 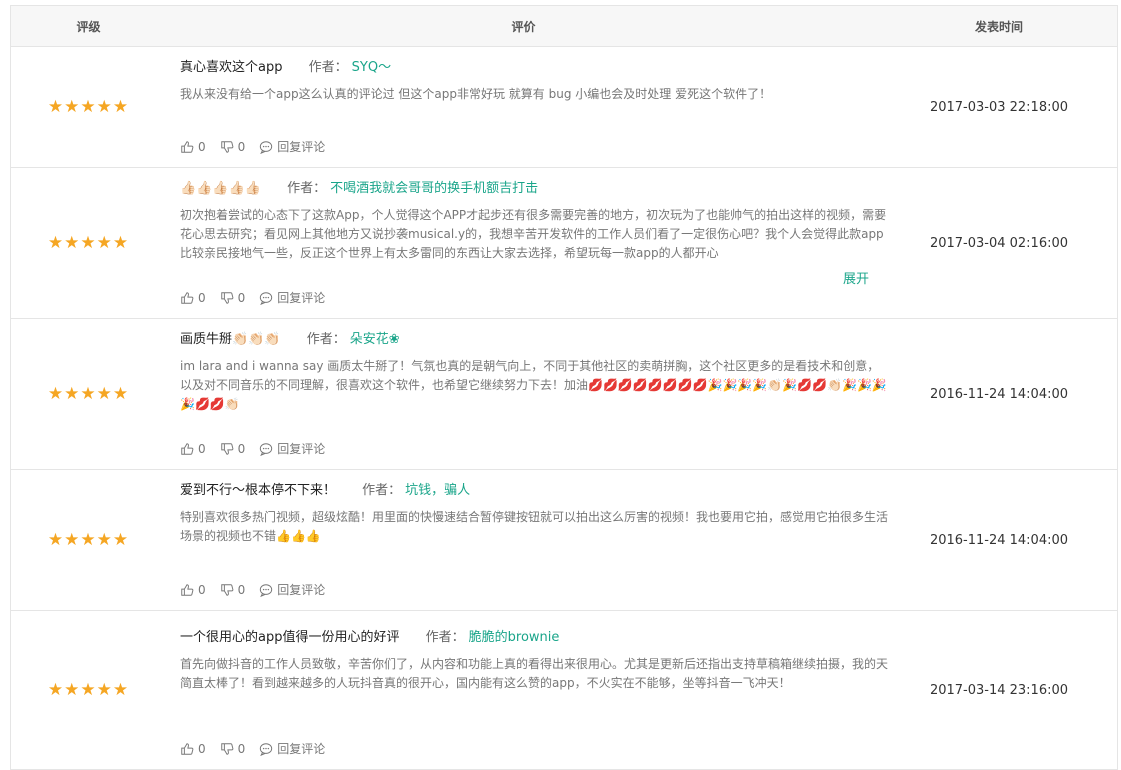 I want to click on review-time: 2017-03-03 22:18:00, so click(x=999, y=107).